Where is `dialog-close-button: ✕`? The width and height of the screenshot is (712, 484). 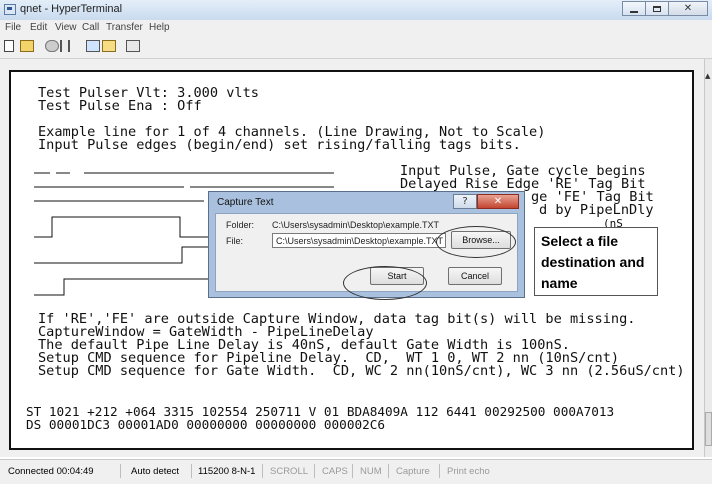 dialog-close-button: ✕ is located at coordinates (498, 201).